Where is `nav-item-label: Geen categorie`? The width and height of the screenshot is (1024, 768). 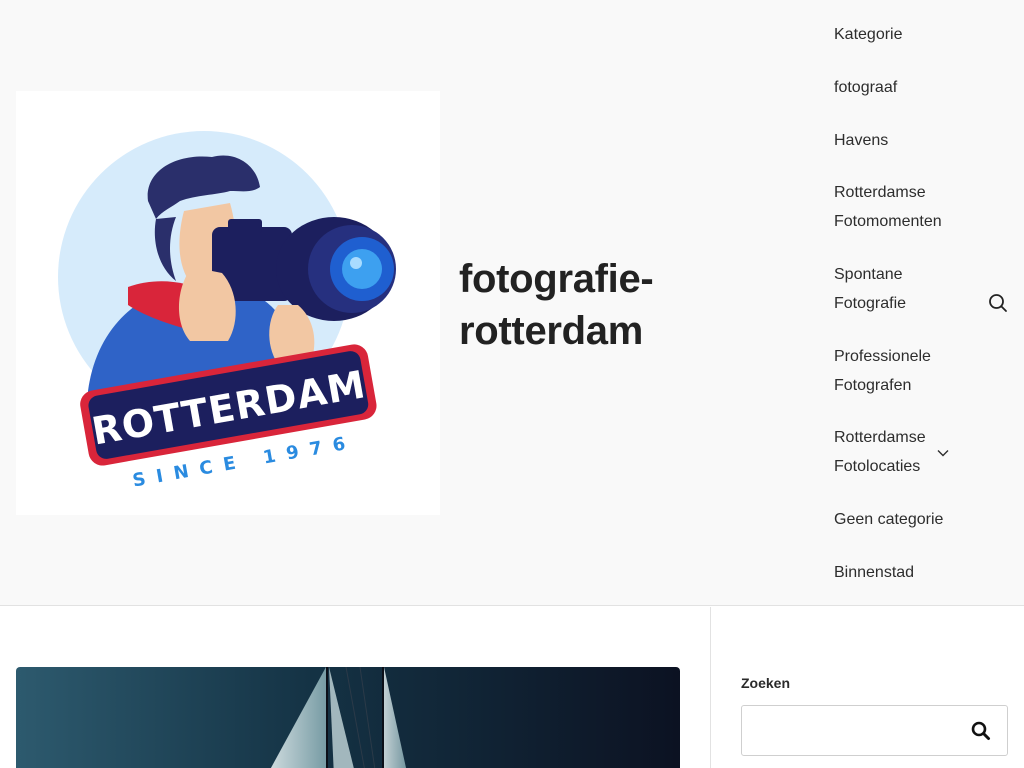 nav-item-label: Geen categorie is located at coordinates (889, 519).